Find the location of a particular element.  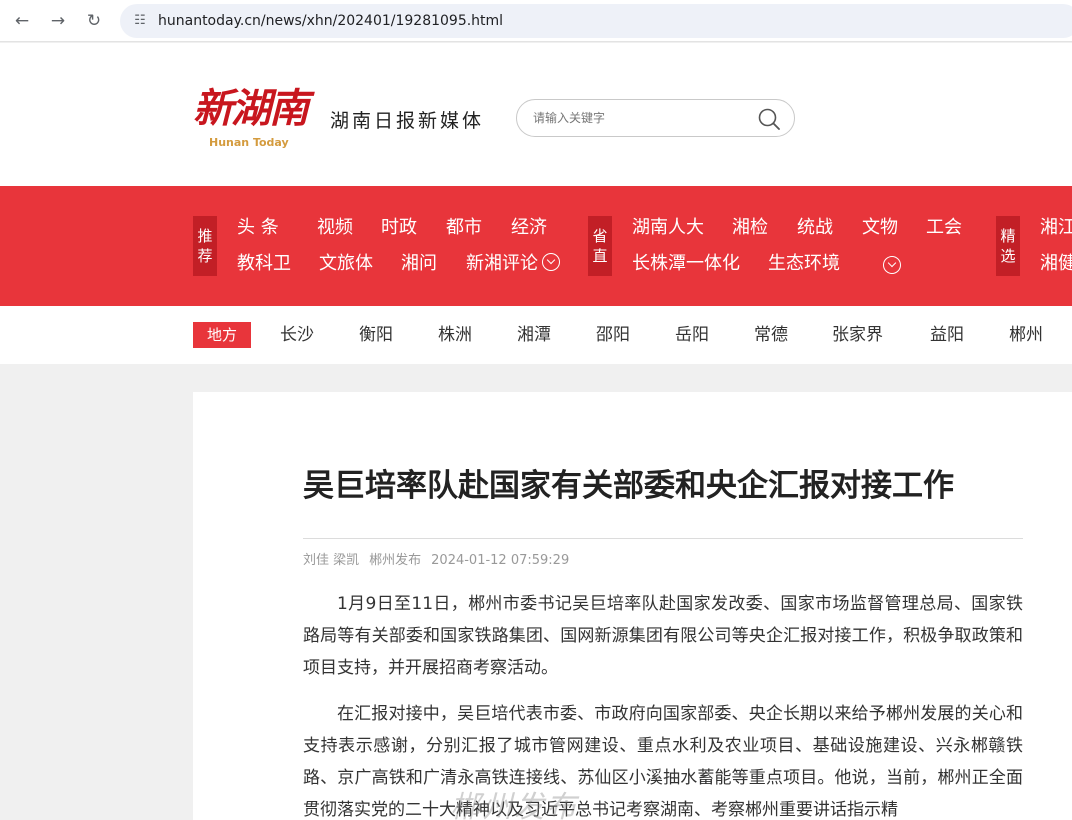

nav-item-education: 教科卫 is located at coordinates (264, 264).